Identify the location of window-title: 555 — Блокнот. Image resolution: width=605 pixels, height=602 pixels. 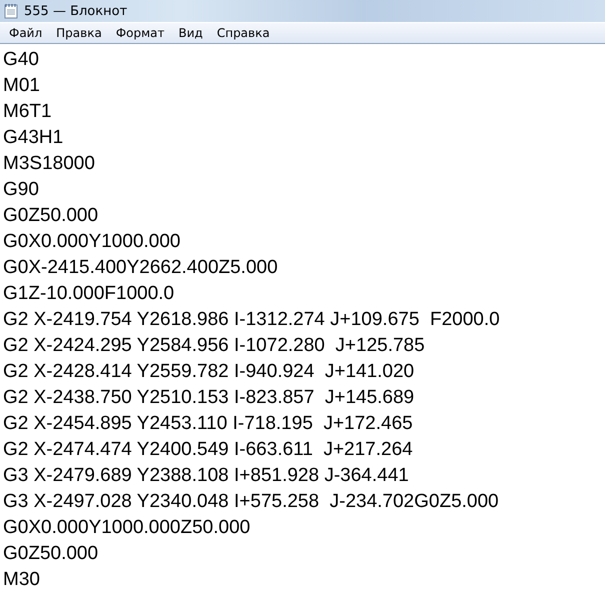
(76, 11).